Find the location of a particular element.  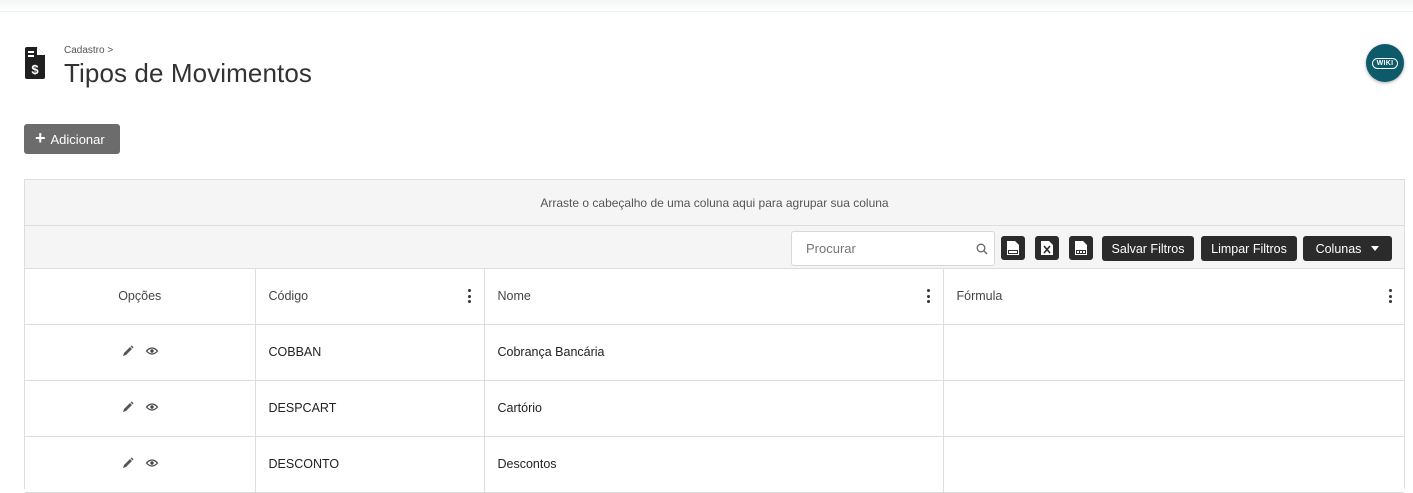

csv-export-icon is located at coordinates (1081, 248).